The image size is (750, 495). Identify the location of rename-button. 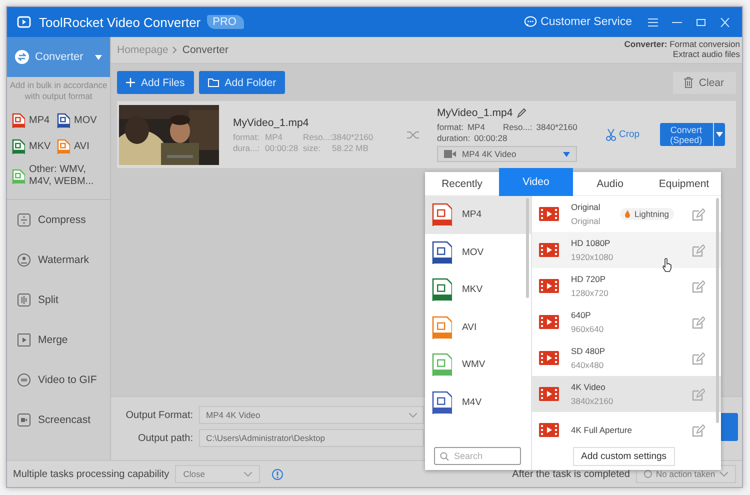
(521, 113).